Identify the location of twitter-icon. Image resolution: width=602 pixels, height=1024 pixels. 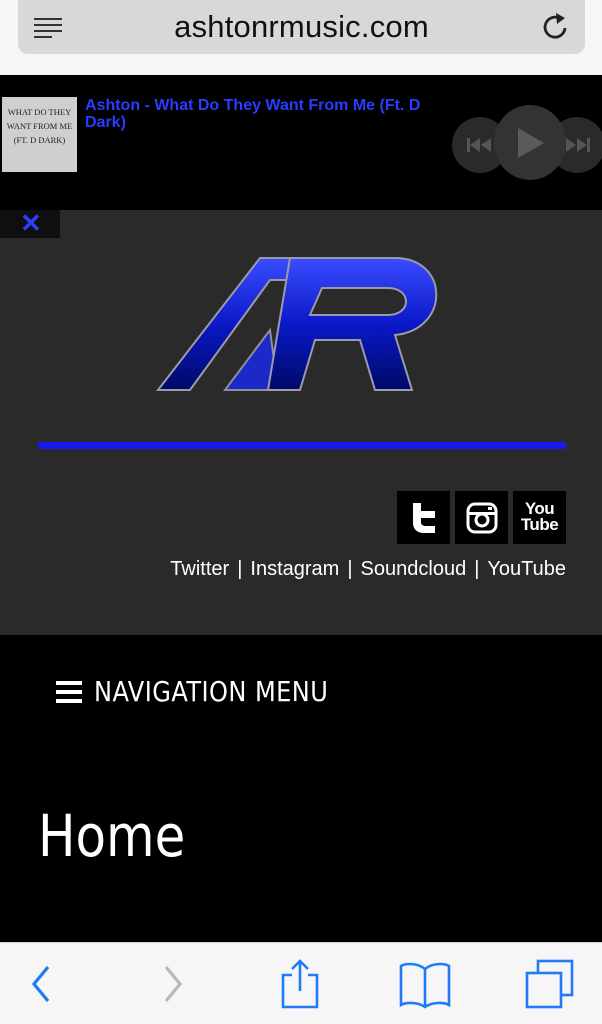
(423, 517).